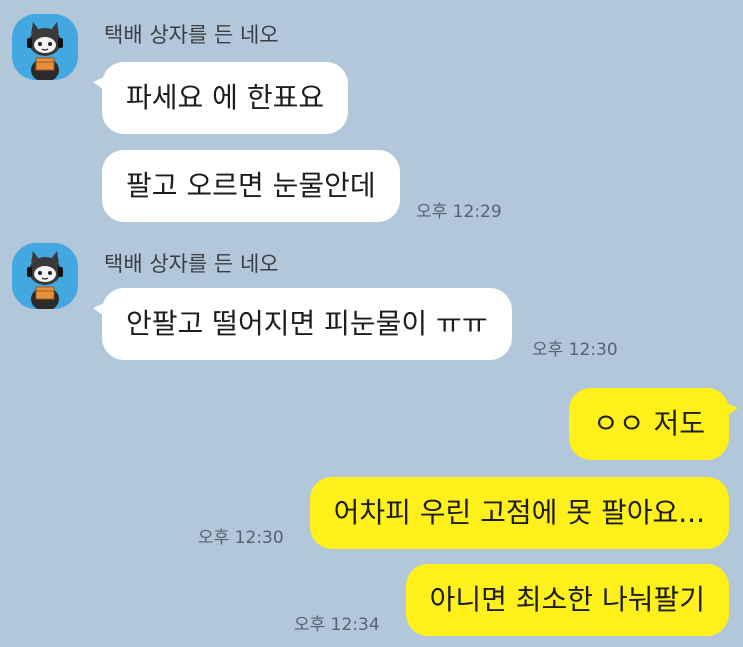 This screenshot has height=647, width=743. What do you see at coordinates (220, 98) in the screenshot?
I see `incoming-message: 파세요 에 한표요` at bounding box center [220, 98].